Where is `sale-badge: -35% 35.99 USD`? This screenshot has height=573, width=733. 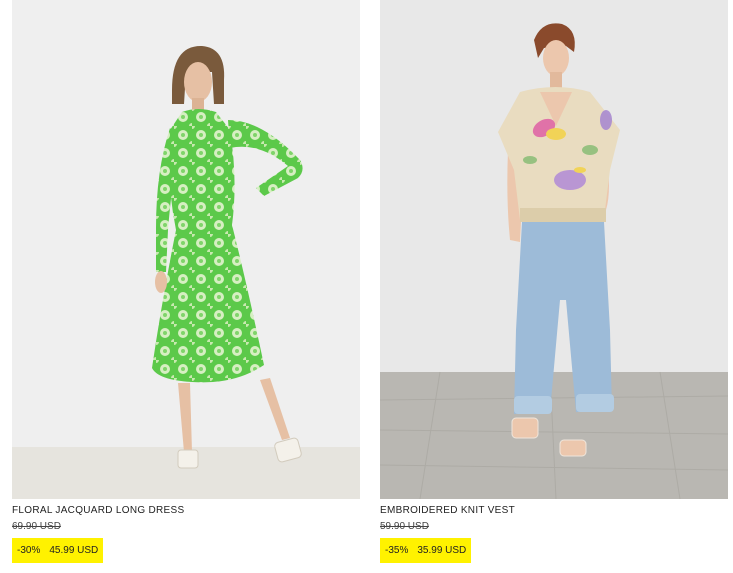 sale-badge: -35% 35.99 USD is located at coordinates (426, 550).